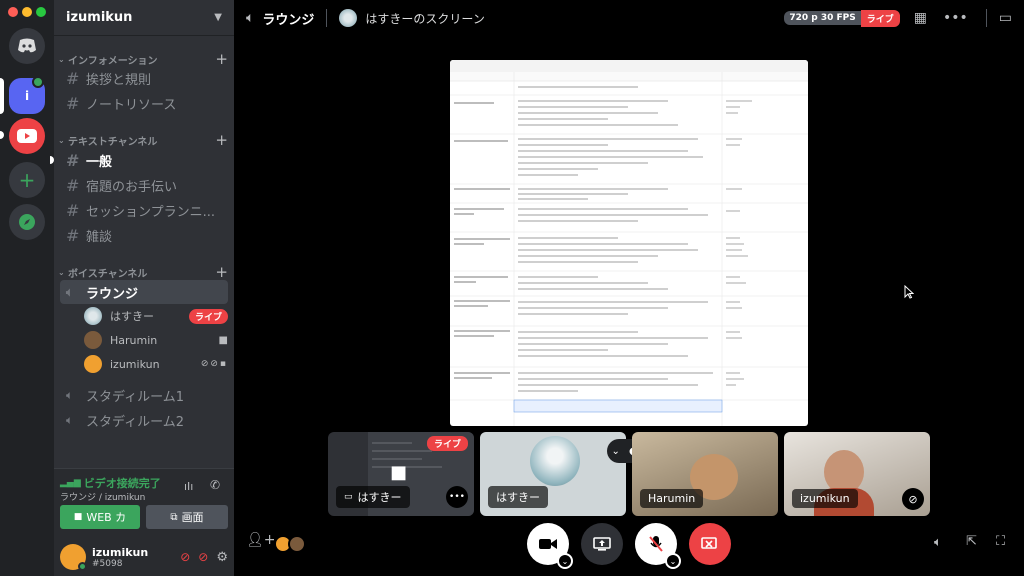 The width and height of the screenshot is (1024, 576). I want to click on voice-channel-lounge: 🔈︎ ラウンジ, so click(144, 292).